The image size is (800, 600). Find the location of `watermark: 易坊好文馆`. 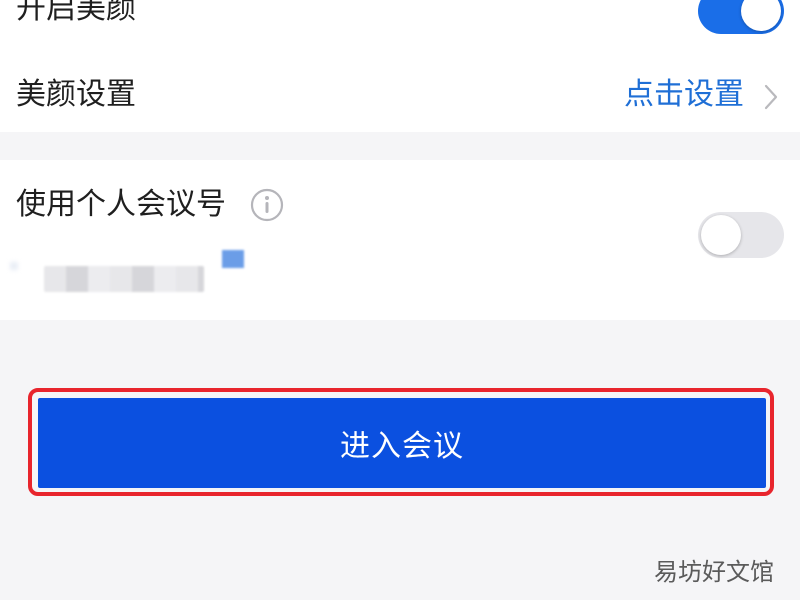

watermark: 易坊好文馆 is located at coordinates (714, 572).